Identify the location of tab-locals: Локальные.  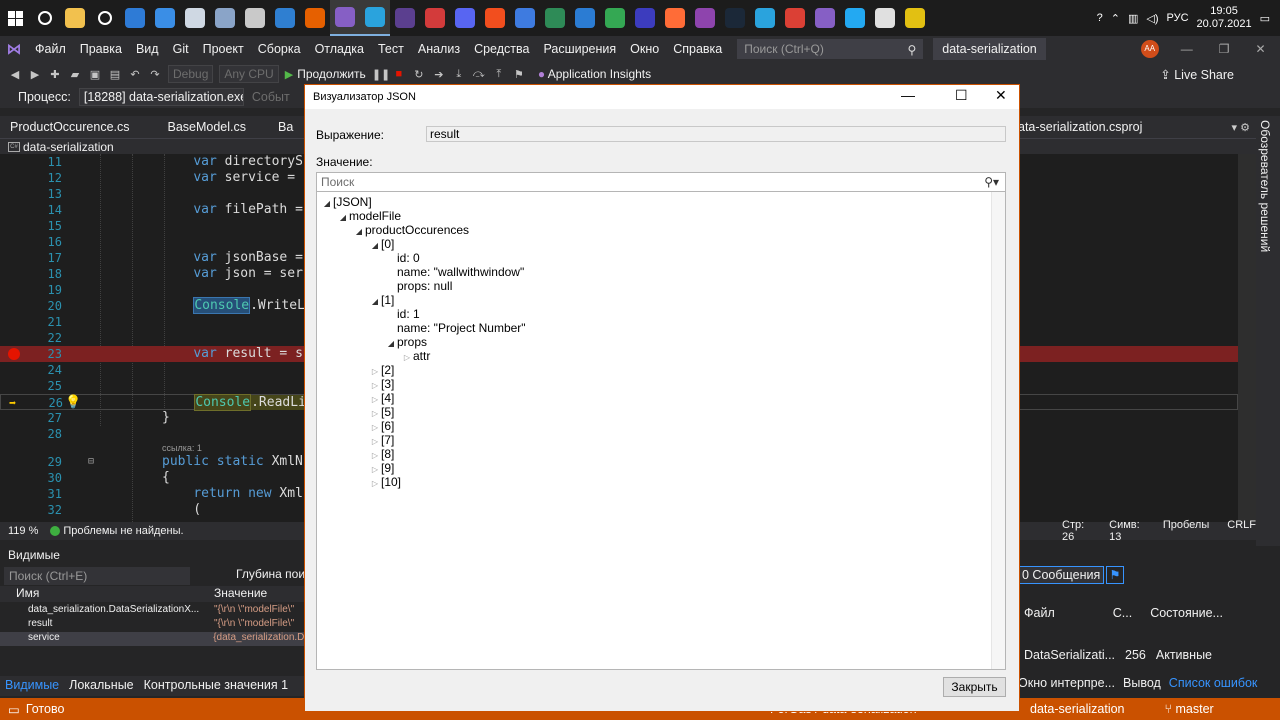
(101, 686).